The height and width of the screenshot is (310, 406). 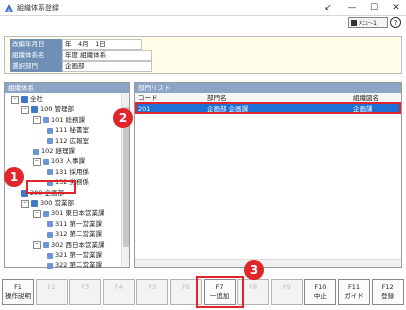 What do you see at coordinates (388, 296) in the screenshot?
I see `fkey-label: 登録` at bounding box center [388, 296].